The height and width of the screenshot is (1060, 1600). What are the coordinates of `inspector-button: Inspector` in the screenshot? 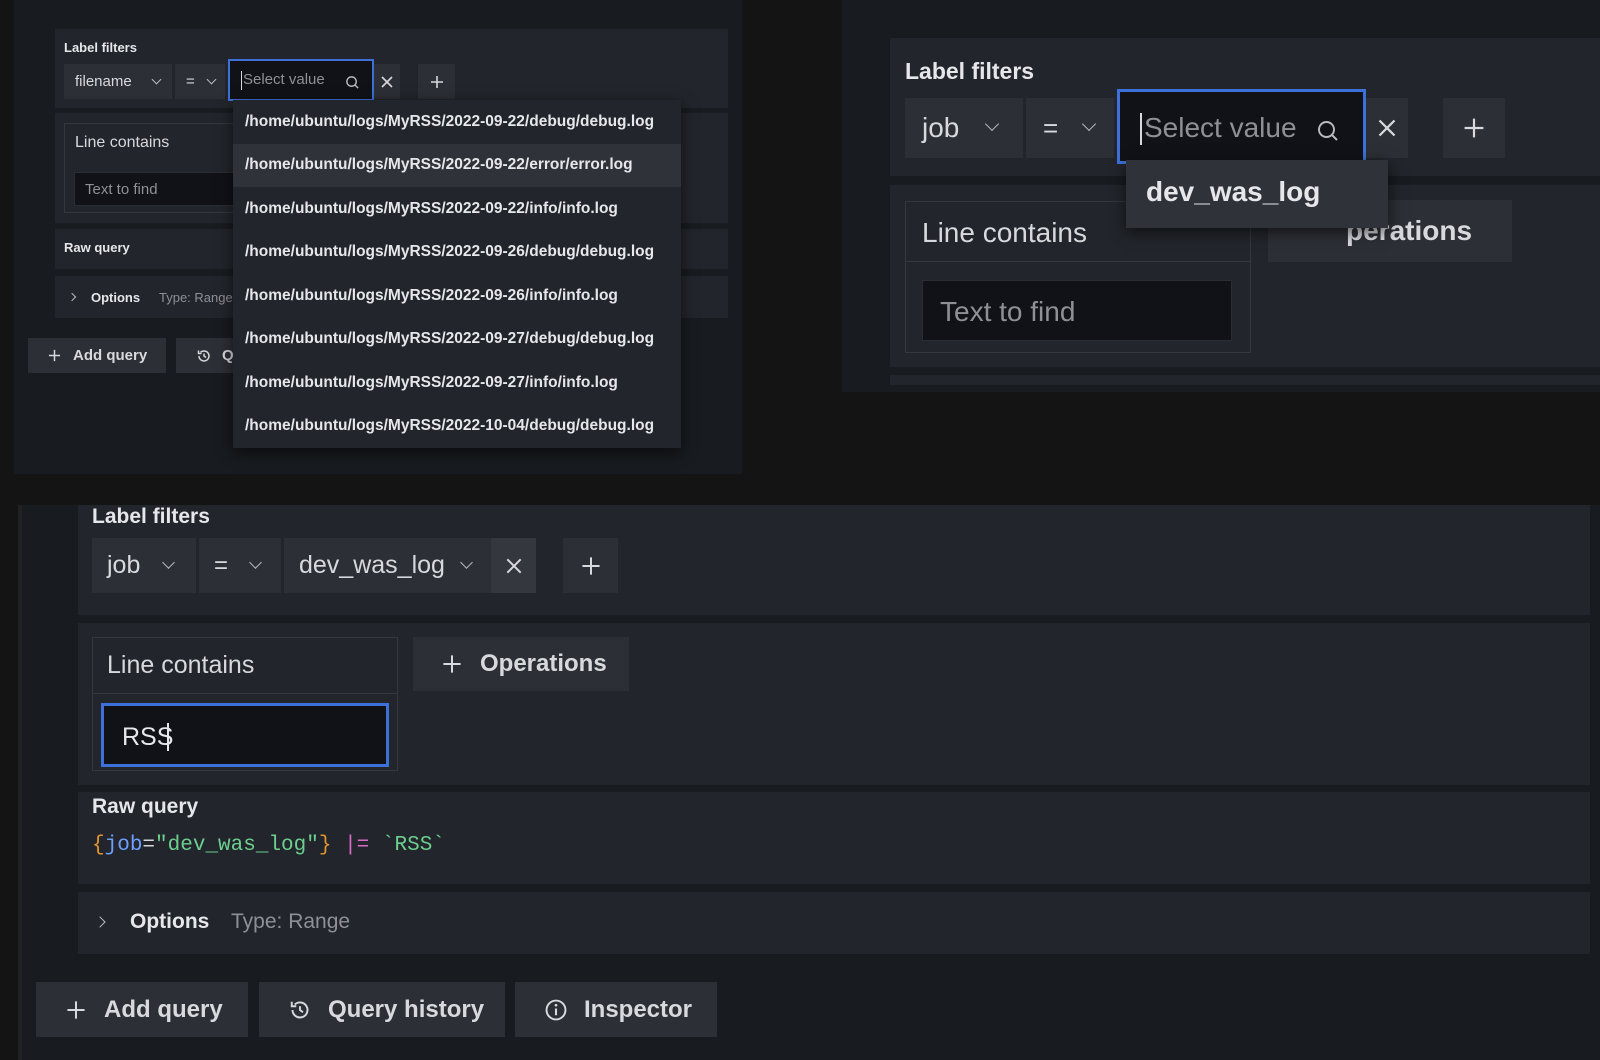 It's located at (616, 1009).